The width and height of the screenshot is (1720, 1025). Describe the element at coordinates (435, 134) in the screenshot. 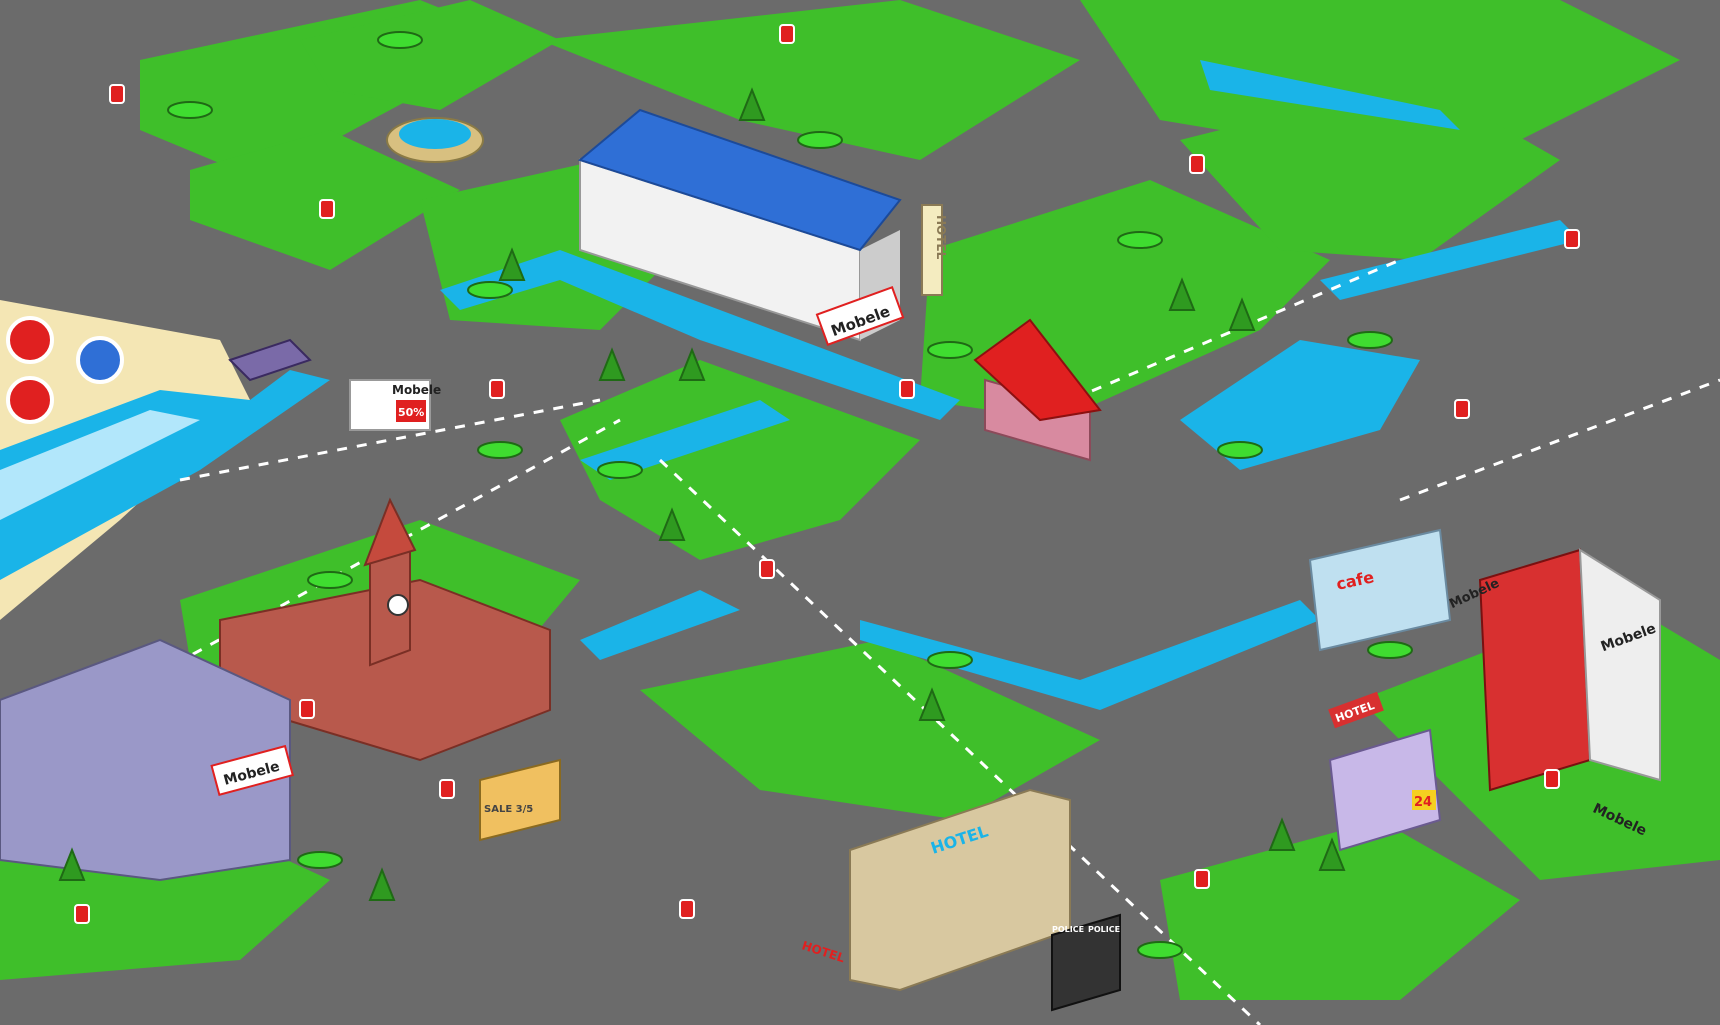

I see `fountain-water` at that location.